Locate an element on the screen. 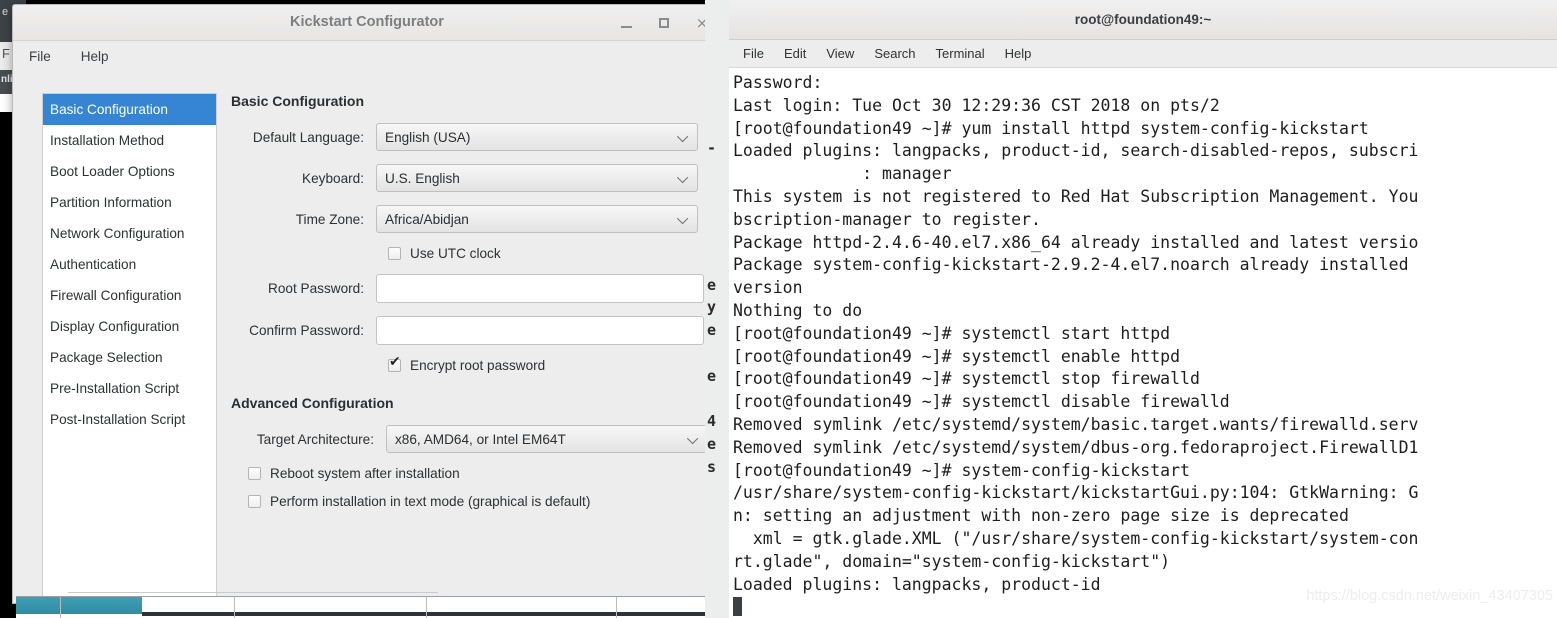 The image size is (1557, 618). taskbar is located at coordinates (372, 607).